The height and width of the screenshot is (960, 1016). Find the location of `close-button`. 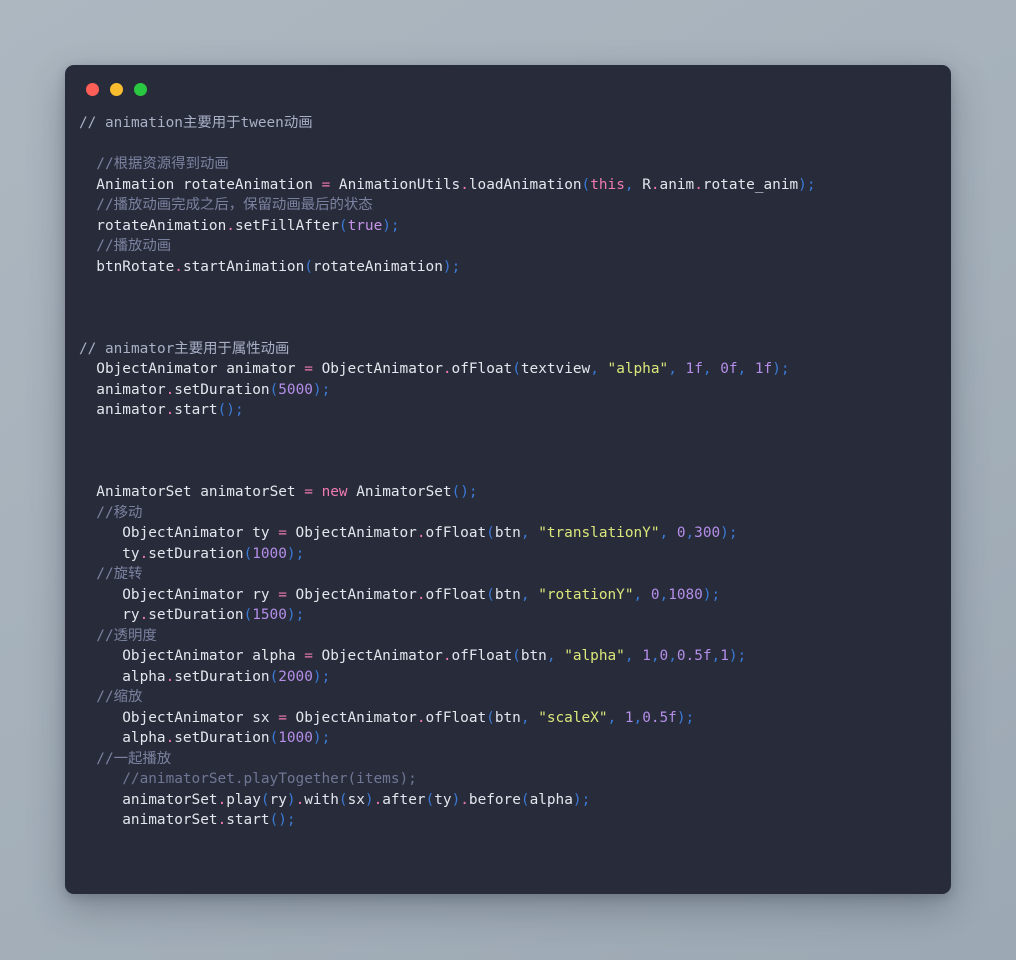

close-button is located at coordinates (92, 89).